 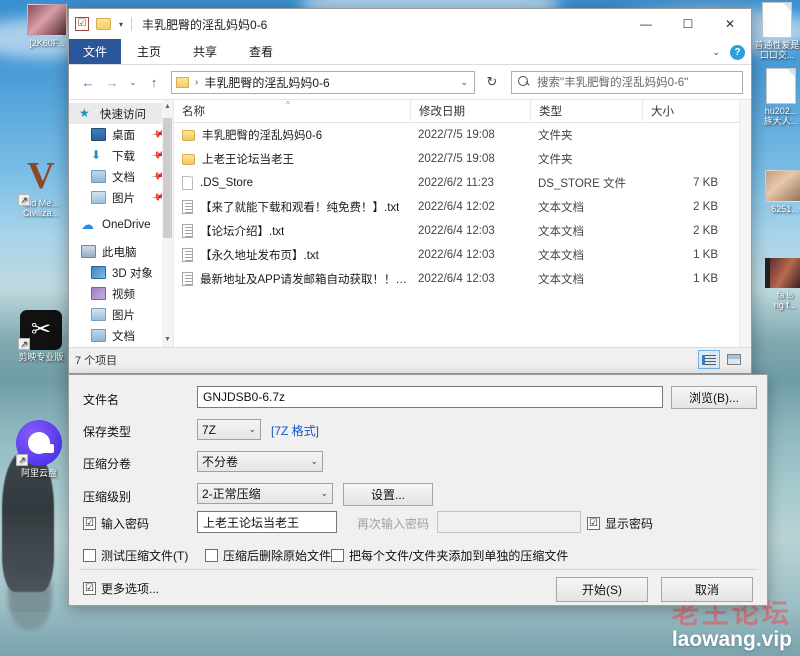 I want to click on cancel-button: 取消, so click(x=707, y=589).